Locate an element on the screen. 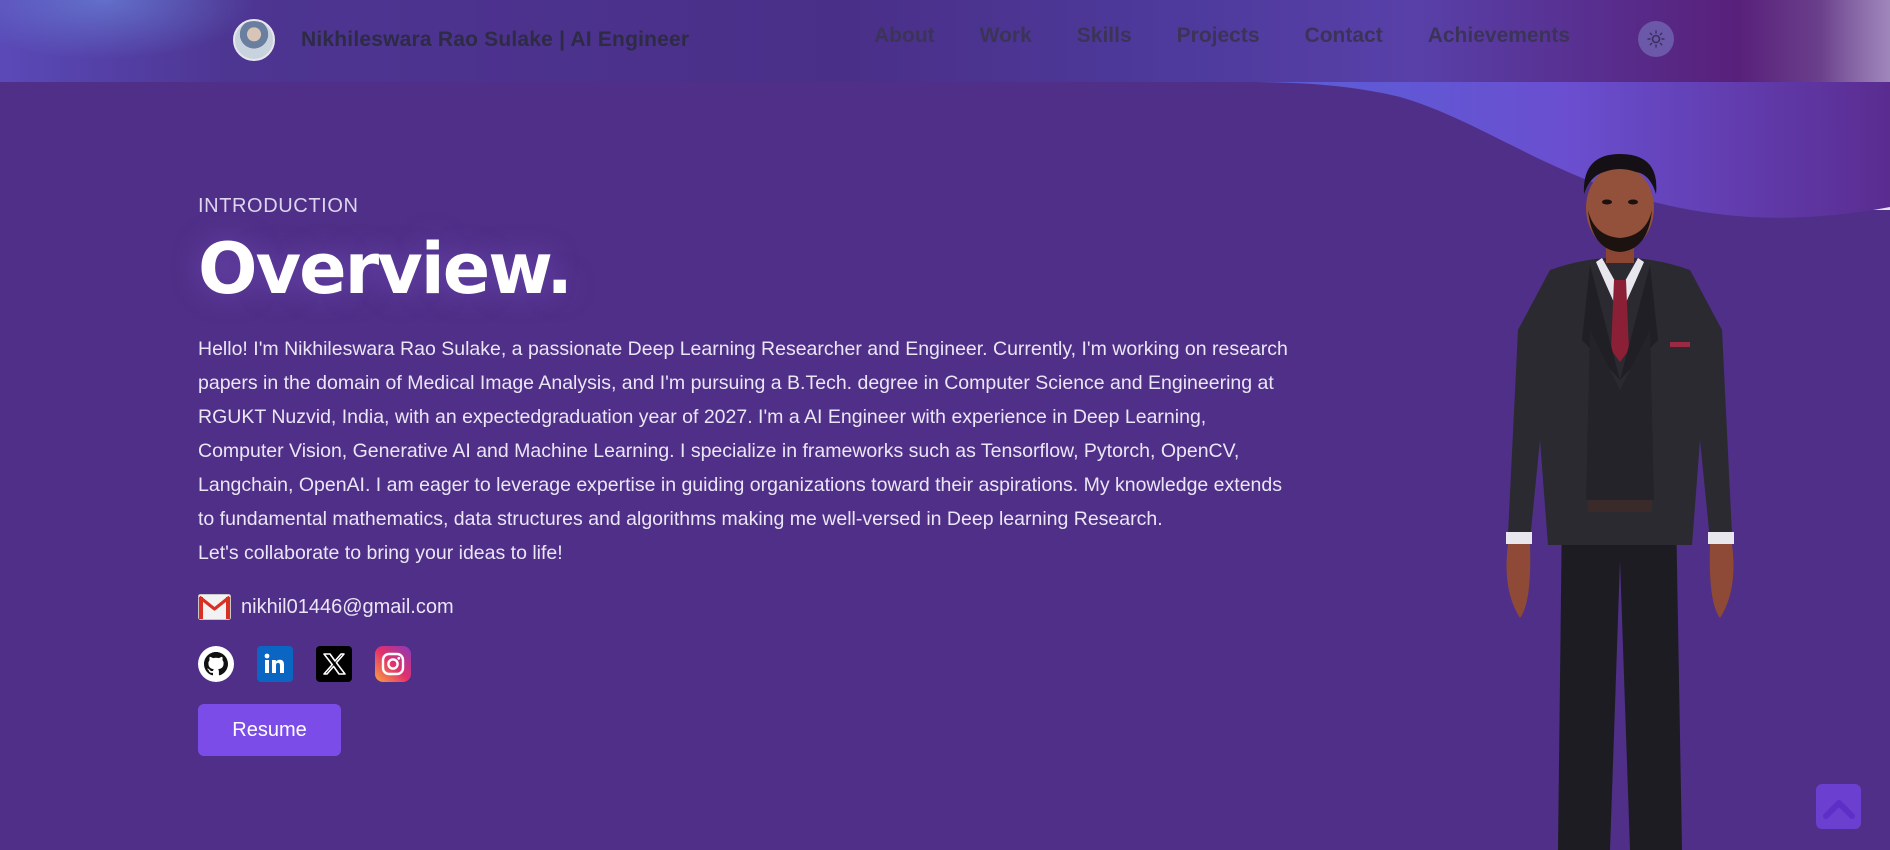  linkedin-icon is located at coordinates (274, 663).